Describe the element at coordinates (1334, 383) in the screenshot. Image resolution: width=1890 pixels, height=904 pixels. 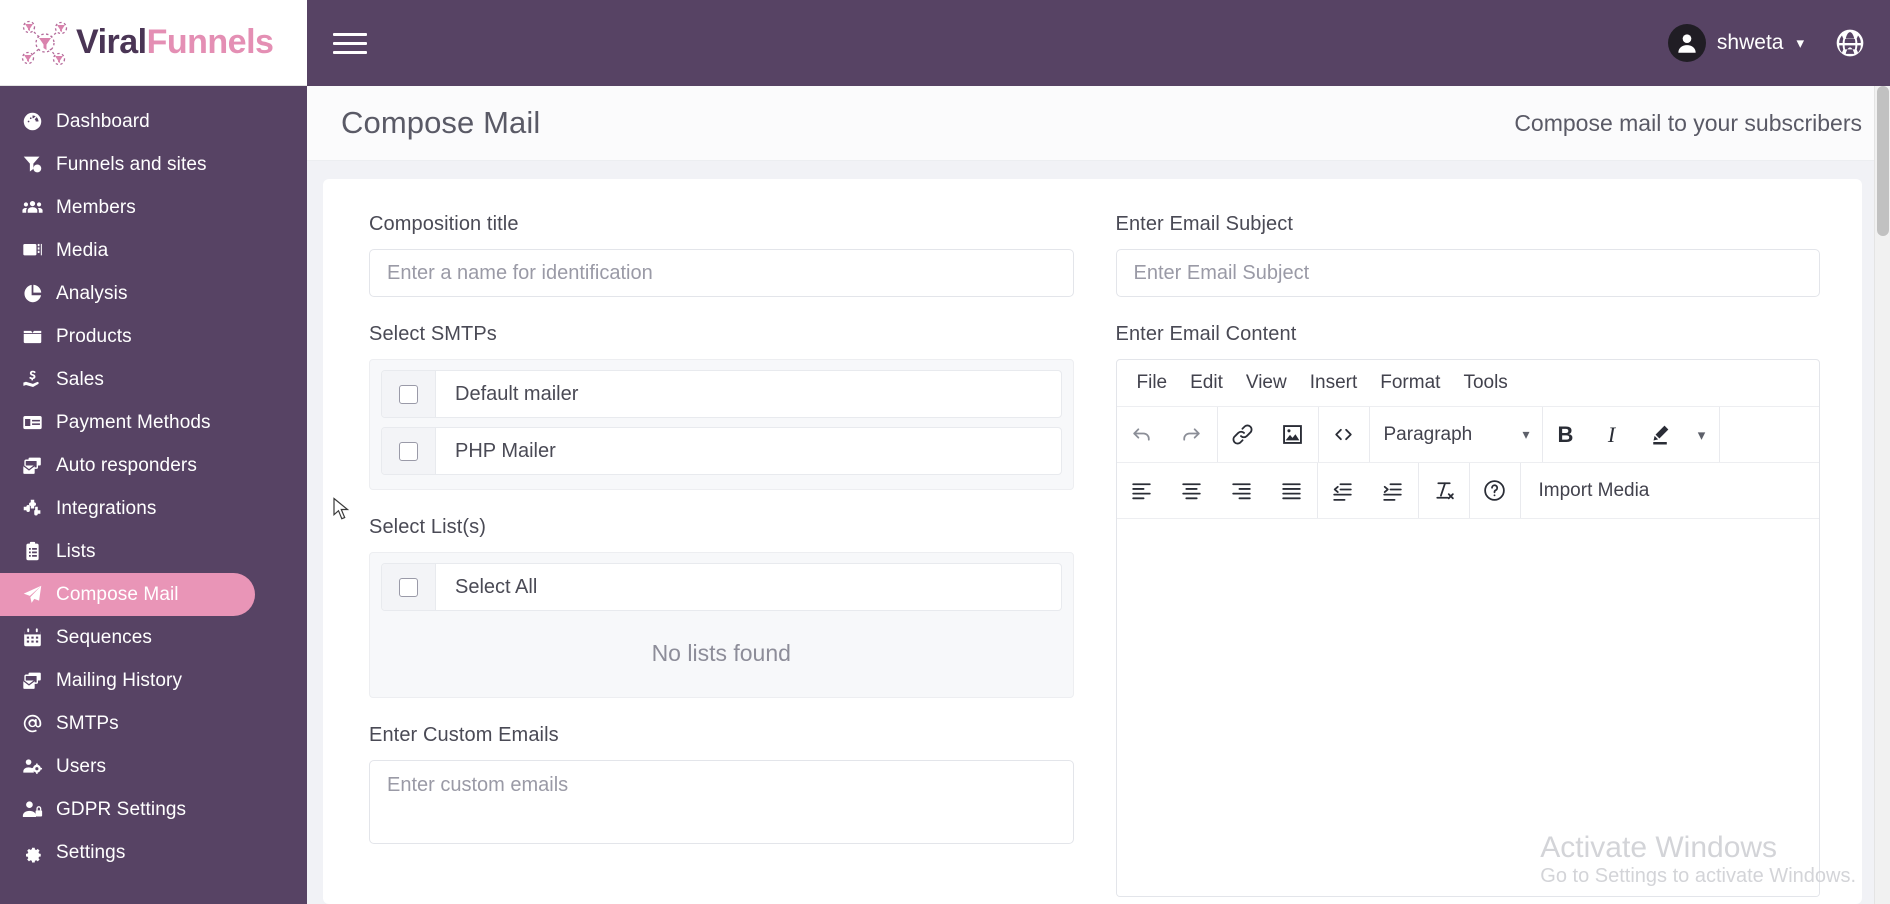
I see `menu-insert: Insert` at that location.